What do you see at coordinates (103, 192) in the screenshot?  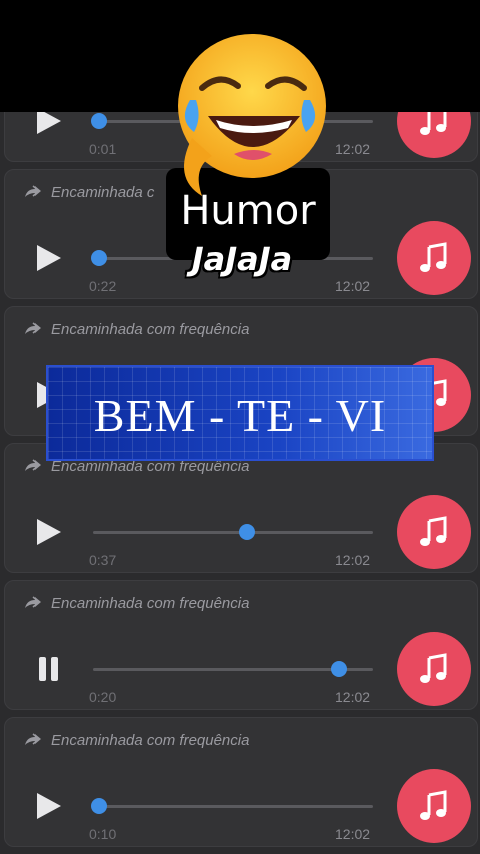 I see `forwarded-text: Encaminhada c` at bounding box center [103, 192].